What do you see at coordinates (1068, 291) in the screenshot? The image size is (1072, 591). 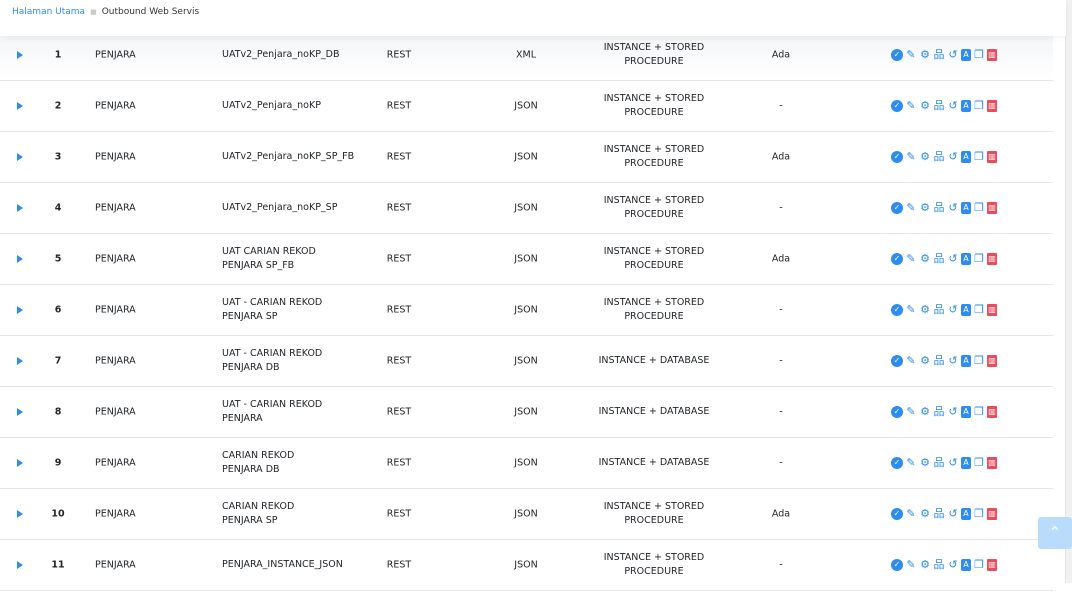 I see `scrollbar` at bounding box center [1068, 291].